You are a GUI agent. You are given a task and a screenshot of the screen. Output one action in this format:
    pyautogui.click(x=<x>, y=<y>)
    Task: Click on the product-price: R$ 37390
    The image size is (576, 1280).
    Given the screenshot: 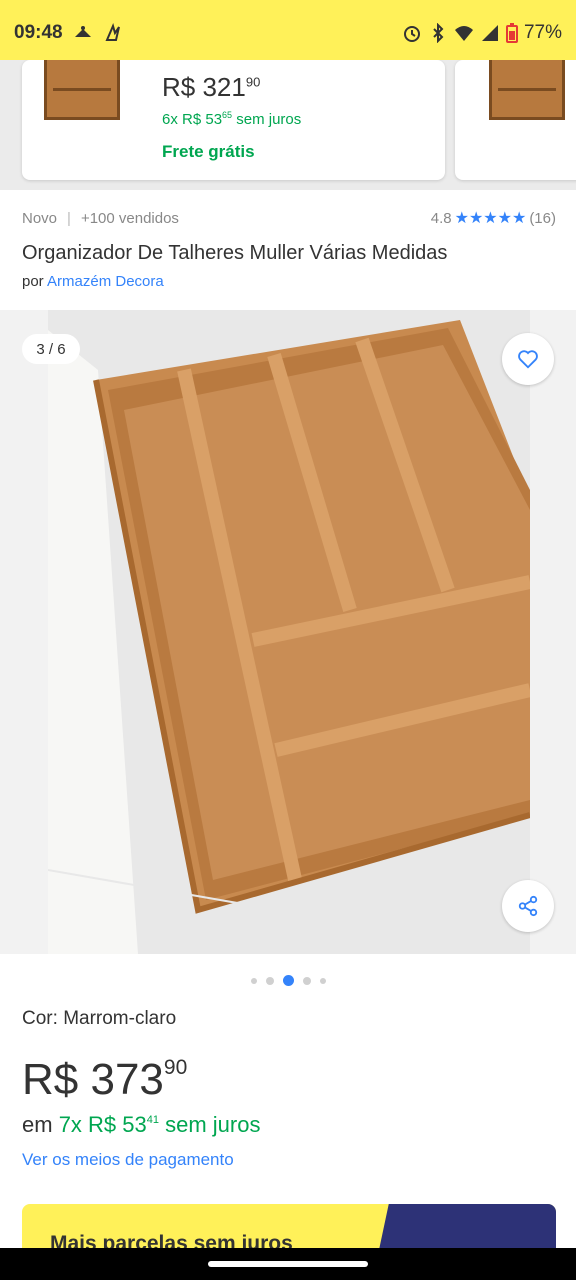 What is the action you would take?
    pyautogui.click(x=104, y=1080)
    